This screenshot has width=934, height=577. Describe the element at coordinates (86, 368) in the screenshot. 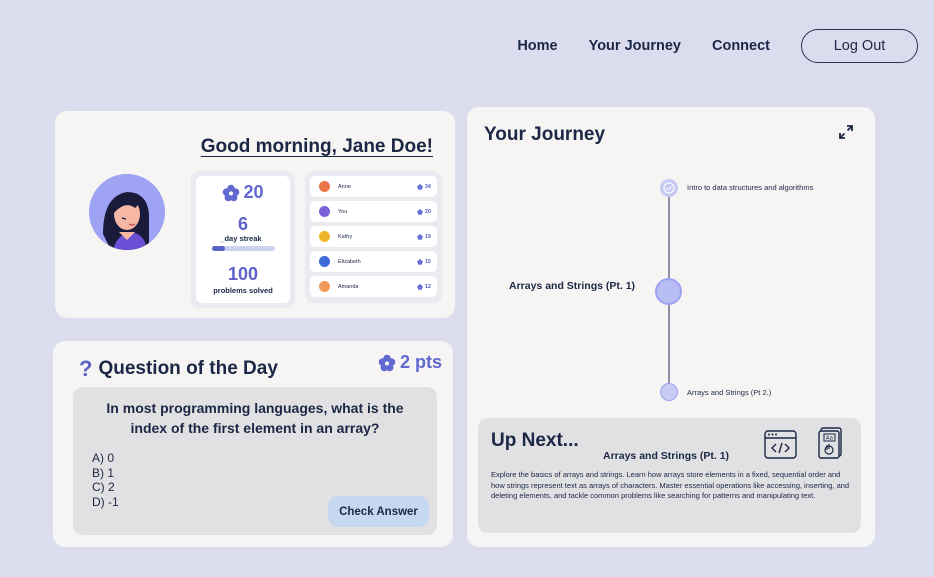

I see `question-mark-icon: ?` at that location.